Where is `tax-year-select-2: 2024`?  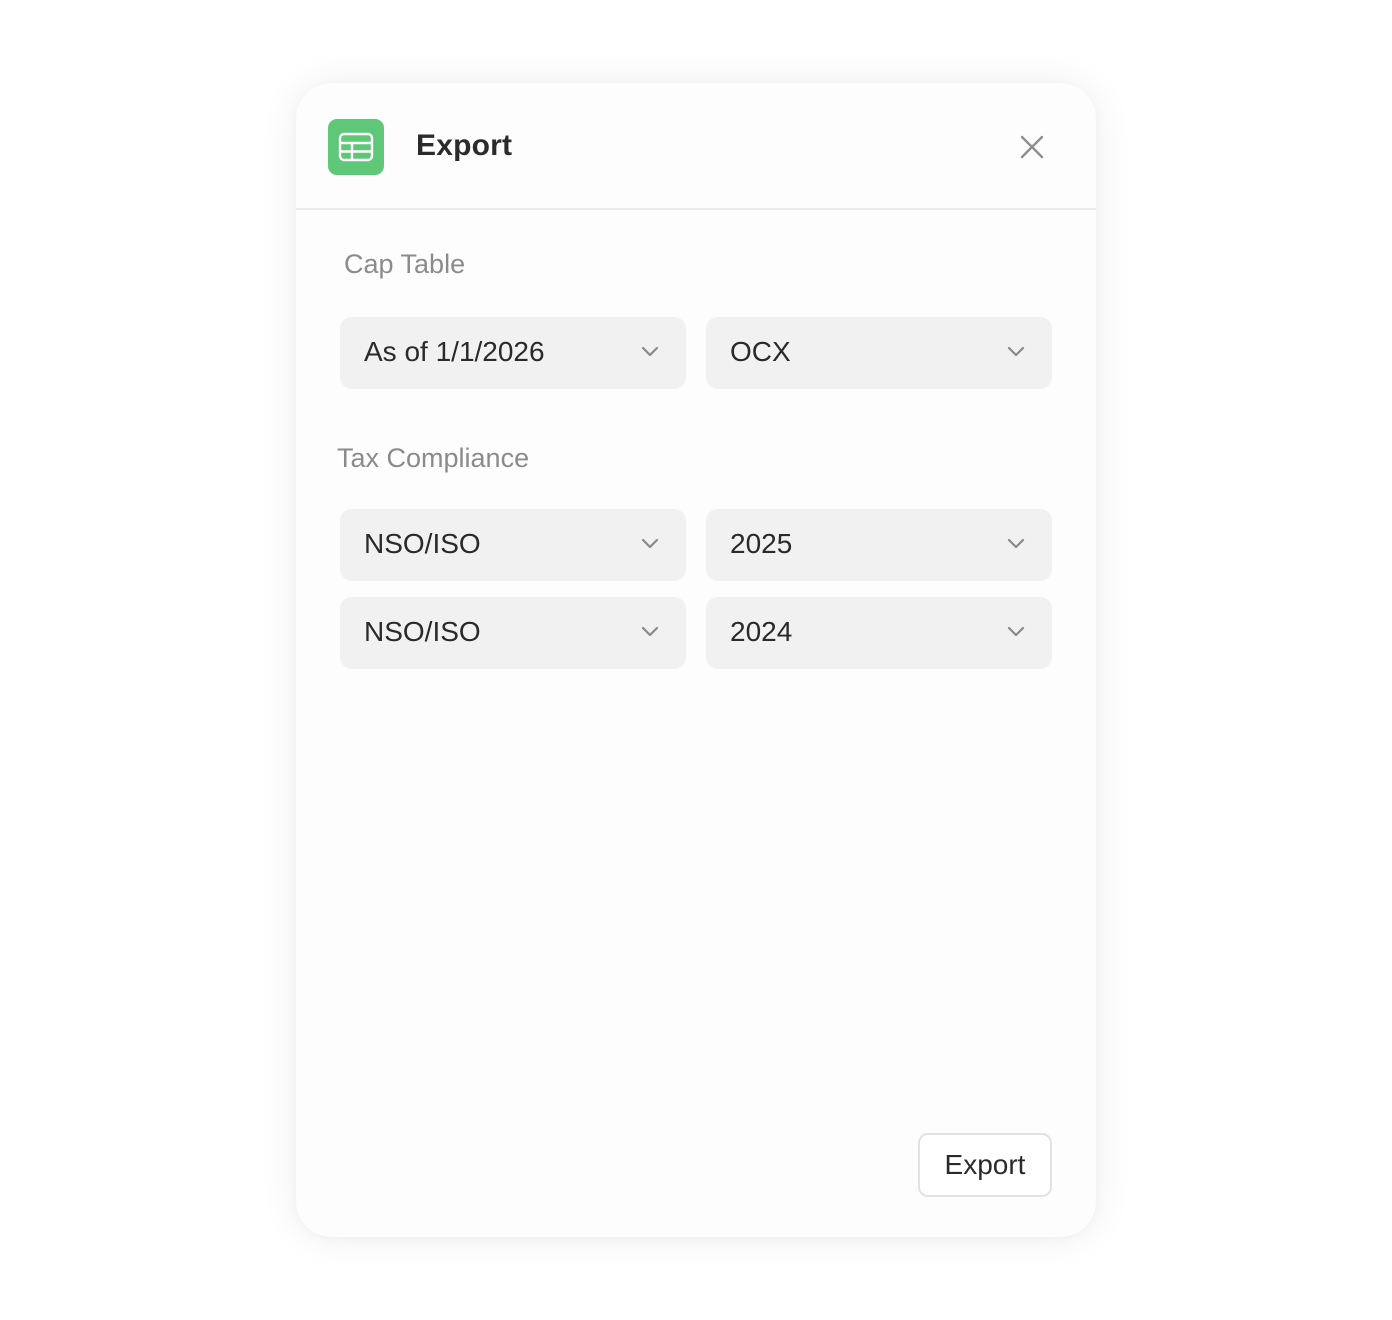
tax-year-select-2: 2024 is located at coordinates (879, 633).